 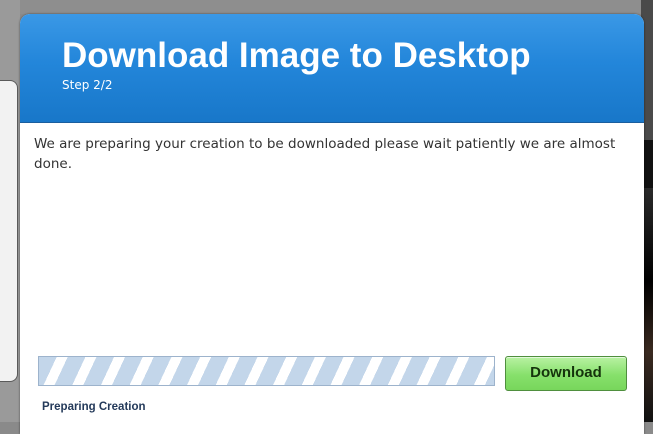 I want to click on dialog-title: Download Image to Desktop, so click(x=296, y=55).